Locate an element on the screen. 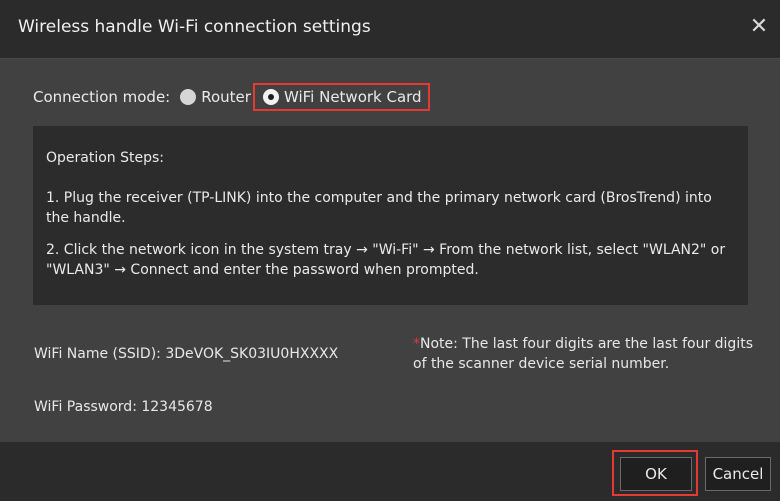  wifi-network-card-radio is located at coordinates (270, 97).